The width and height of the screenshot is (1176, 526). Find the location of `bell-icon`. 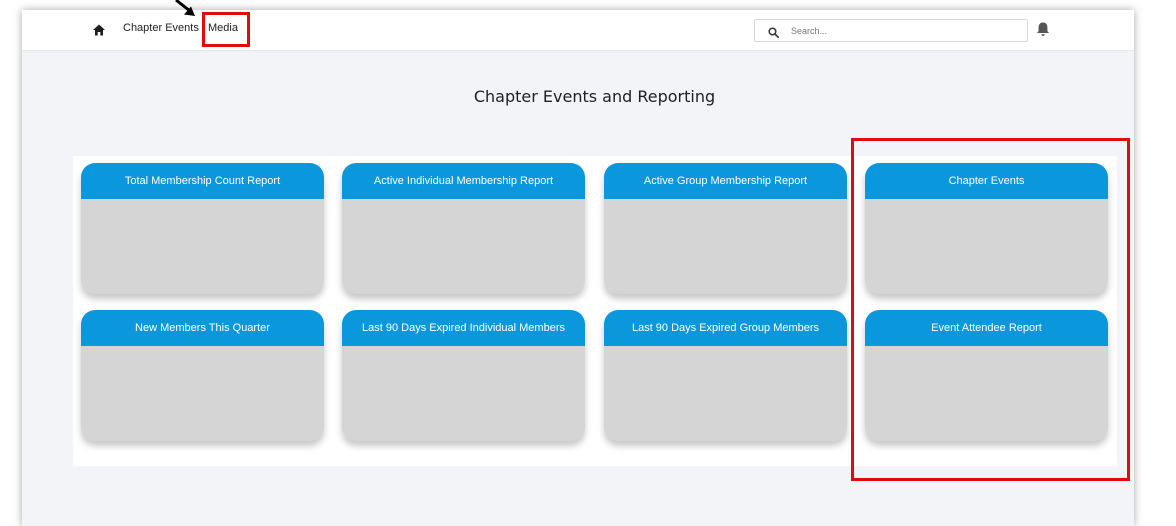

bell-icon is located at coordinates (1043, 29).